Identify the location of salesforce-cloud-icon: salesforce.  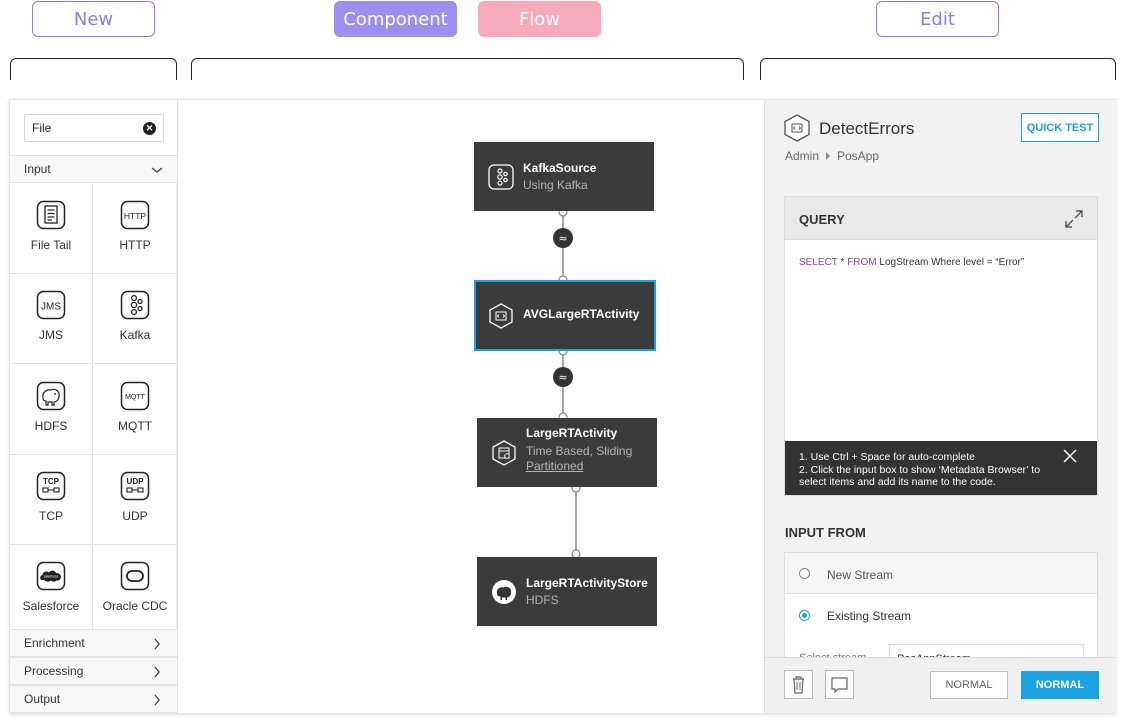
(51, 576).